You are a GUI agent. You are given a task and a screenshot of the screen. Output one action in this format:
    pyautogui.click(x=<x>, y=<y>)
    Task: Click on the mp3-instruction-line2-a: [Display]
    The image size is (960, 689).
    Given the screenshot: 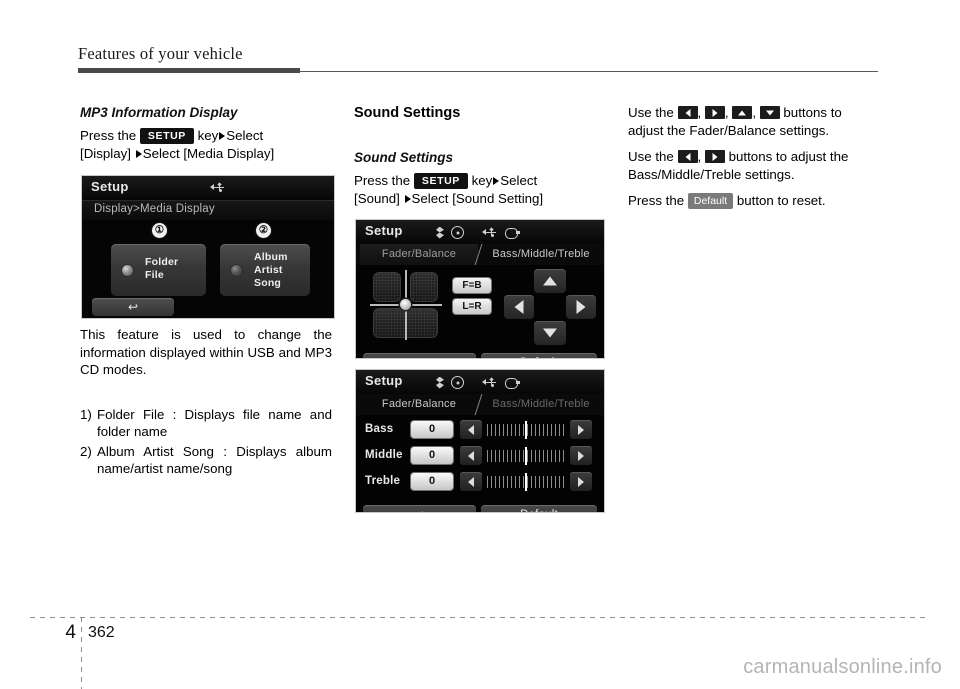 What is the action you would take?
    pyautogui.click(x=105, y=153)
    